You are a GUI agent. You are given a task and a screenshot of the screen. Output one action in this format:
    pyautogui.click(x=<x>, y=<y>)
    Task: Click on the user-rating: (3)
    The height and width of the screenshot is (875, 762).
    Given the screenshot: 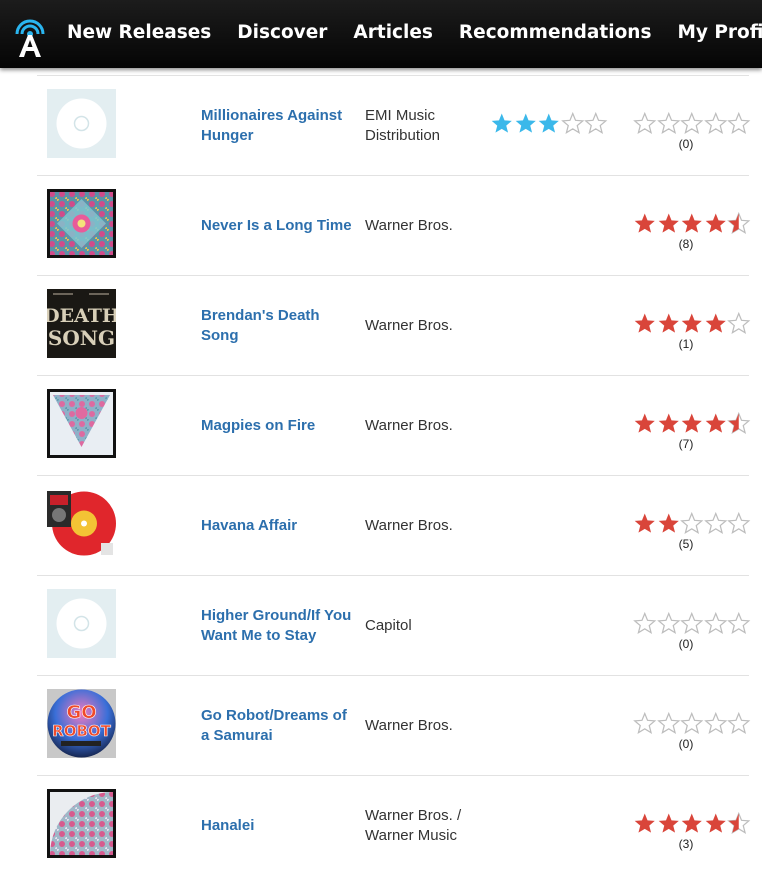 What is the action you would take?
    pyautogui.click(x=692, y=831)
    